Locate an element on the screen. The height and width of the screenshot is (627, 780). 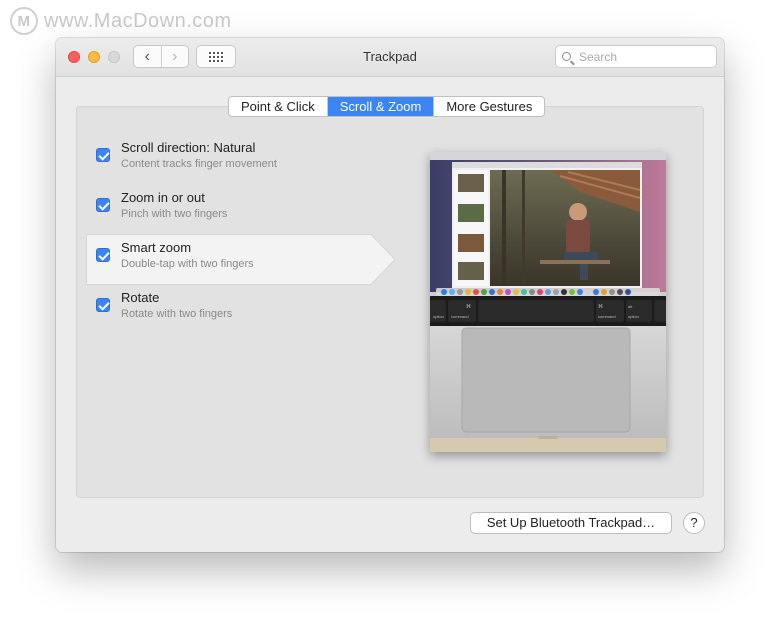
tab-point-and-click: Point & Click is located at coordinates (278, 106).